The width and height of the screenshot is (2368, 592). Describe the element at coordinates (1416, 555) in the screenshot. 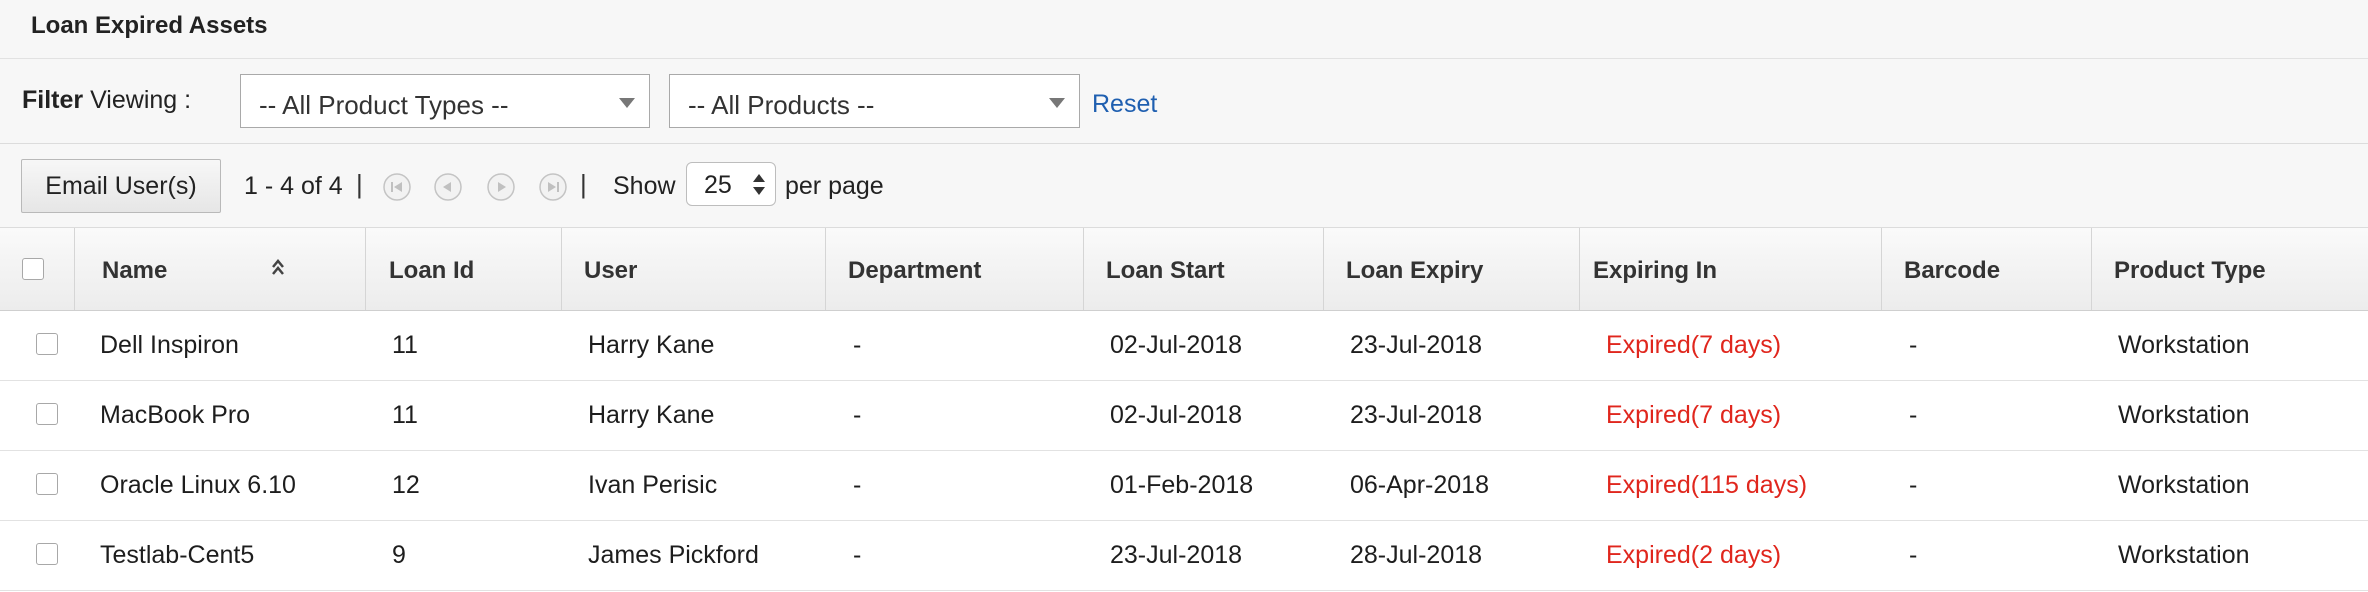

I see `cell-loan-expiry: 28-Jul-2018` at that location.